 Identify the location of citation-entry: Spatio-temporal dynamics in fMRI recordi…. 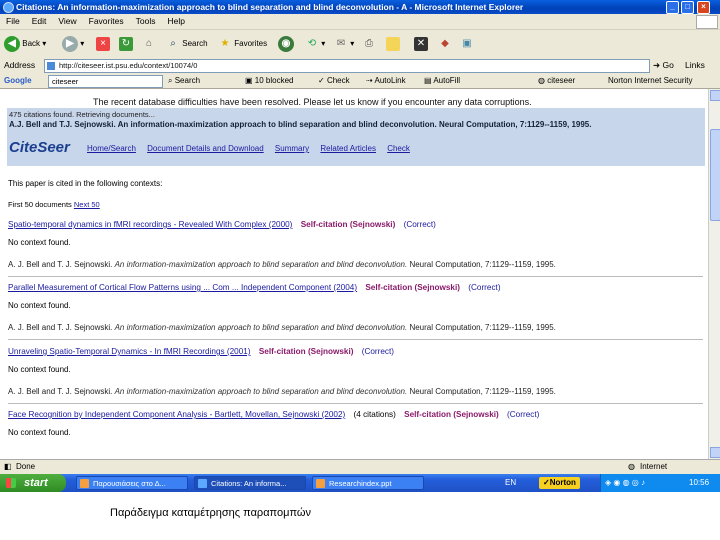
(355, 248).